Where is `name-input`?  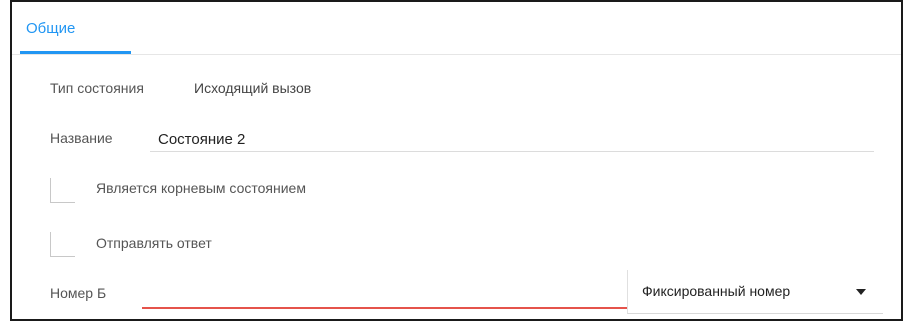 name-input is located at coordinates (512, 140).